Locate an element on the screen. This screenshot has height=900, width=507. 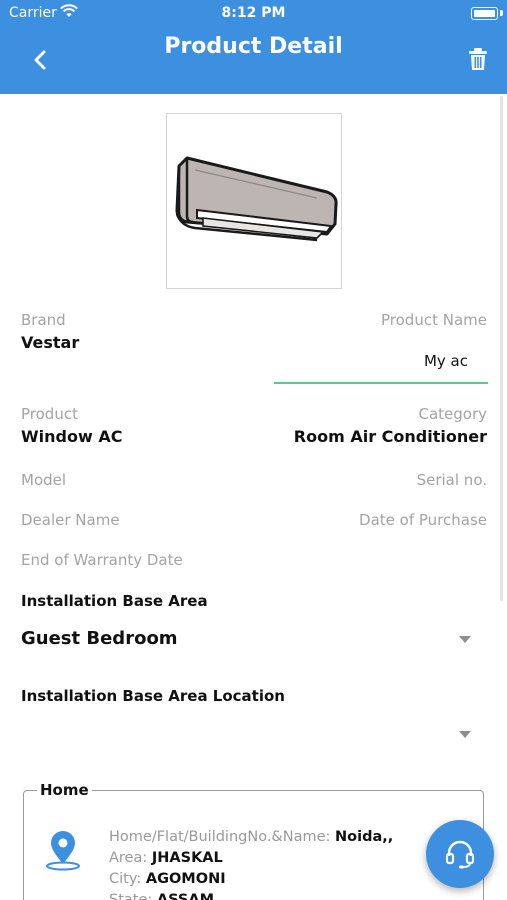
support-button is located at coordinates (460, 854).